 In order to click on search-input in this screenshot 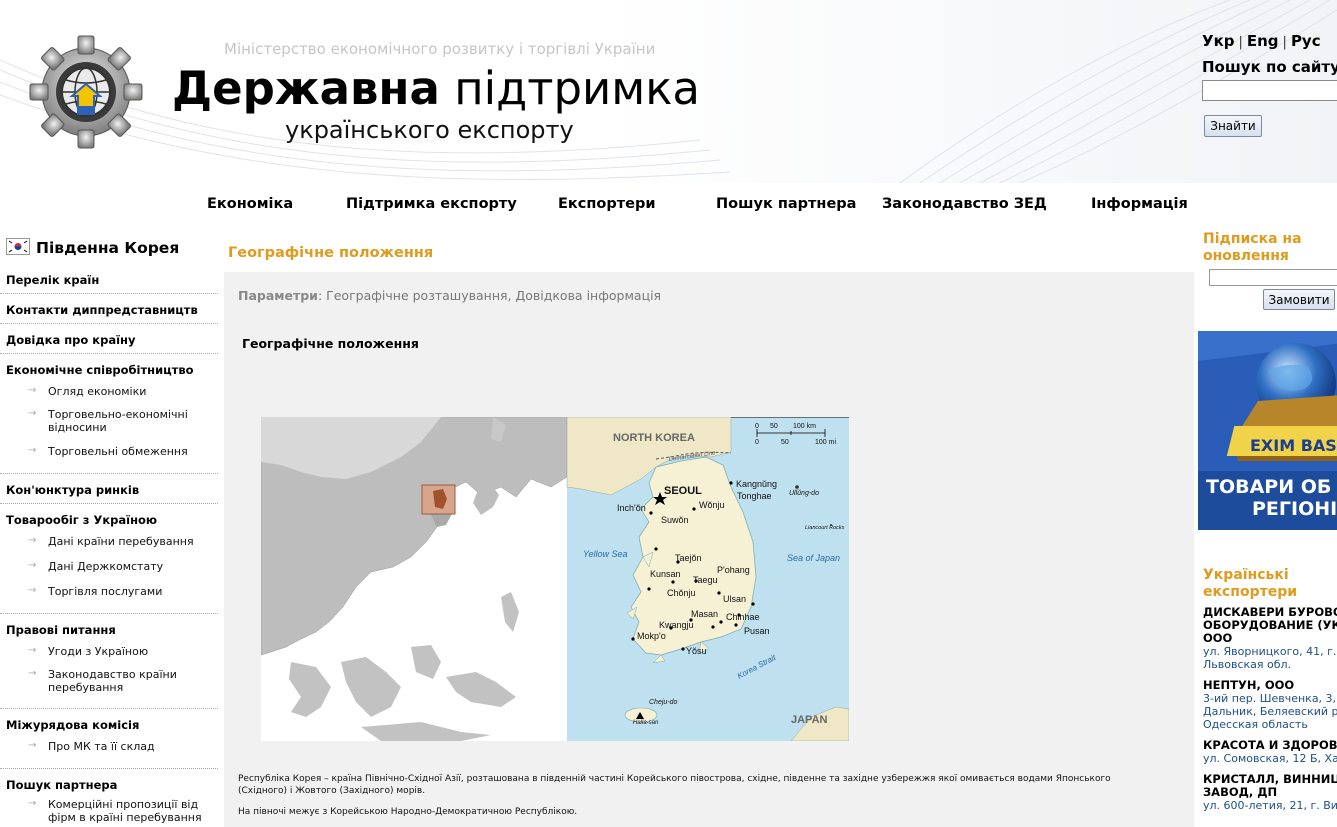, I will do `click(1269, 90)`.